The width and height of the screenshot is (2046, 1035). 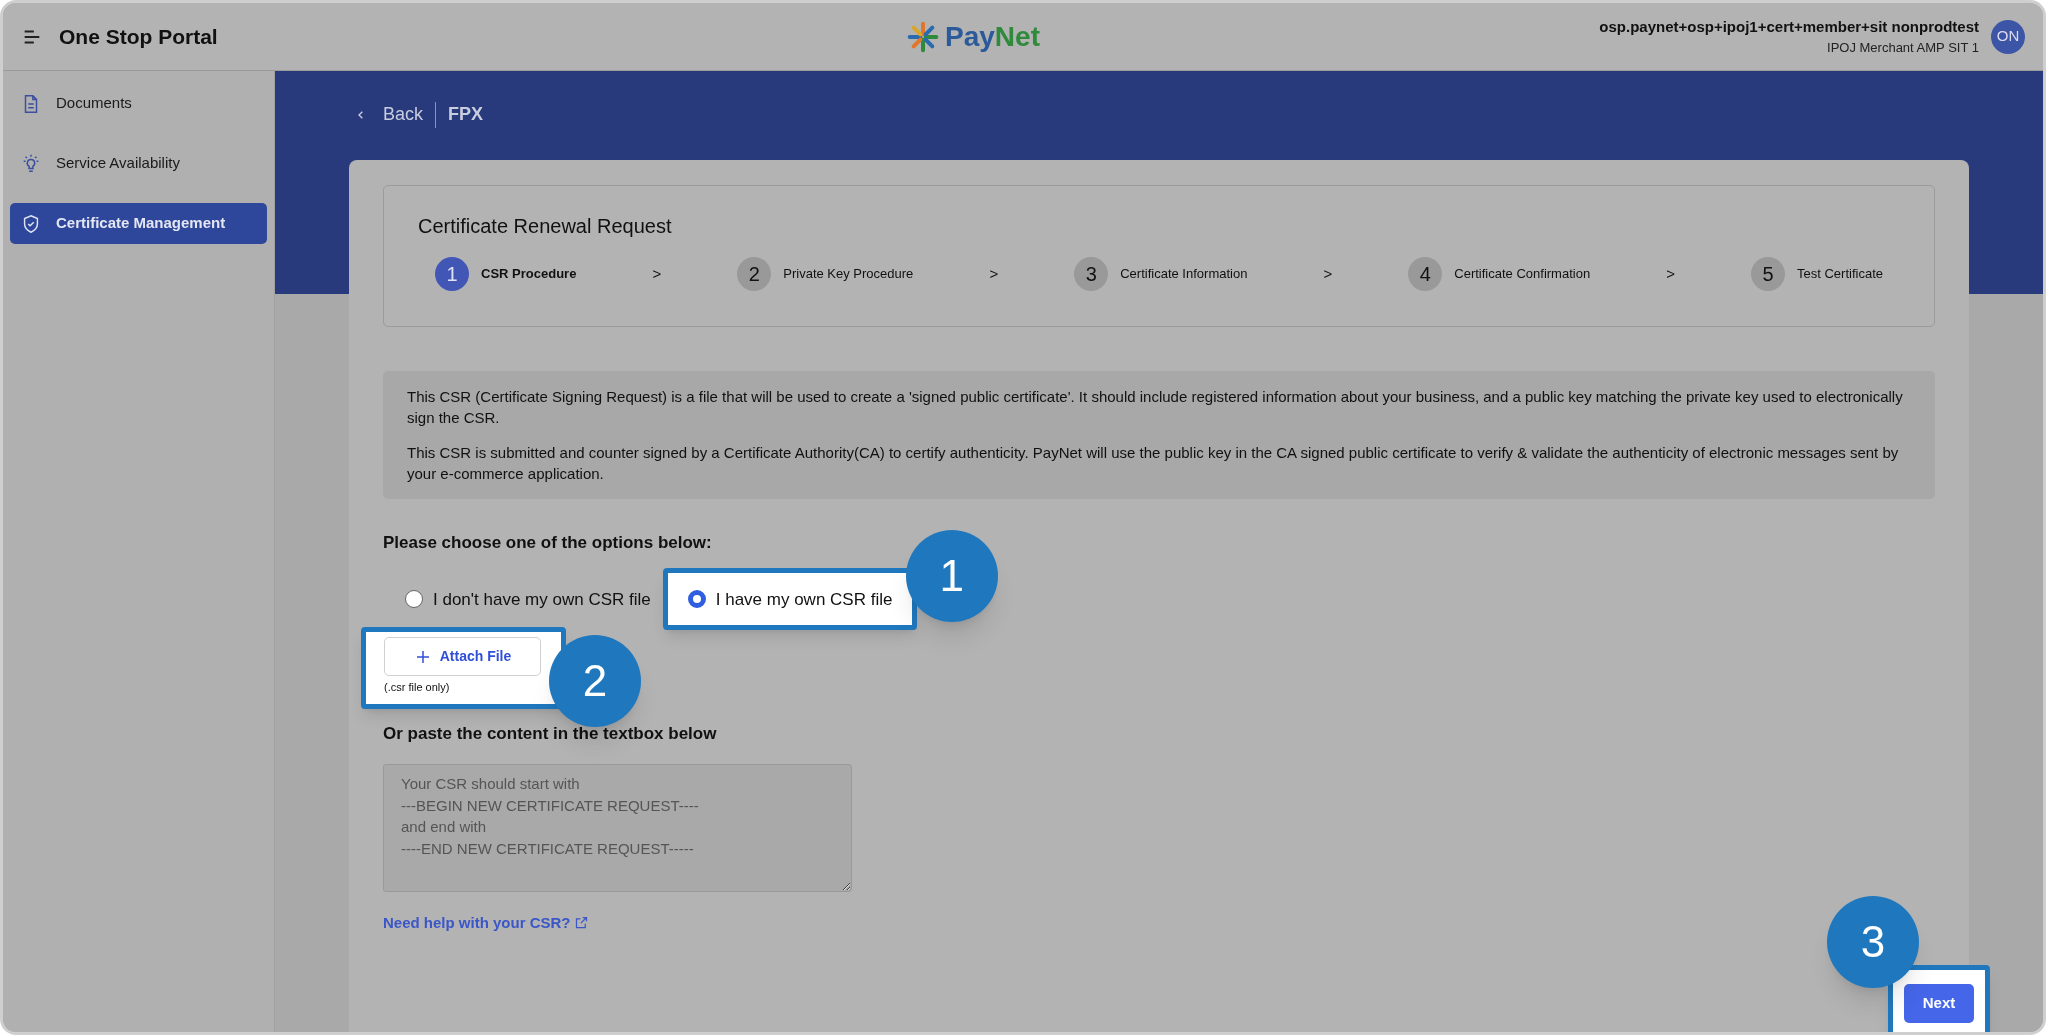 What do you see at coordinates (138, 103) in the screenshot?
I see `sidebar-item: Documents` at bounding box center [138, 103].